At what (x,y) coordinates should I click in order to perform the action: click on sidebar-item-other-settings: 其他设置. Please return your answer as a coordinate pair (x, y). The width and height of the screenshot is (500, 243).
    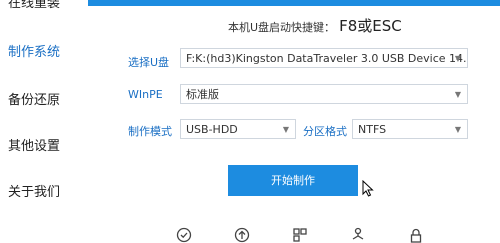
    Looking at the image, I should click on (34, 144).